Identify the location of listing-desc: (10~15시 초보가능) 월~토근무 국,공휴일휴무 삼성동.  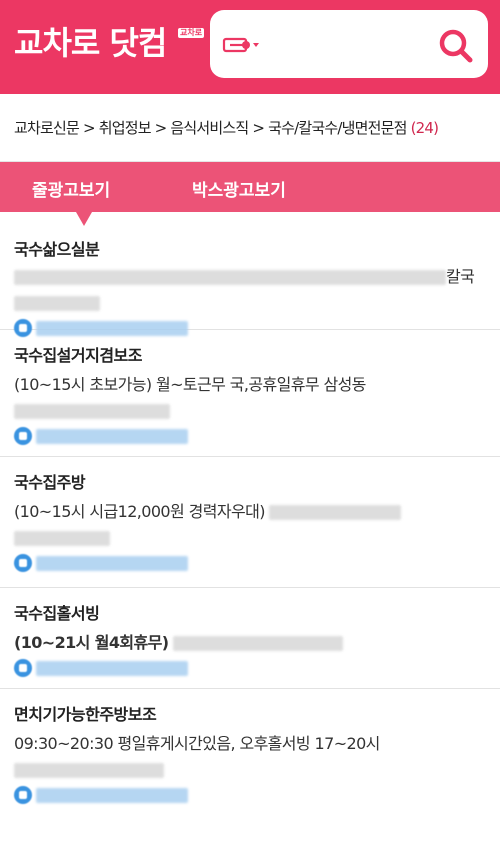
(190, 384).